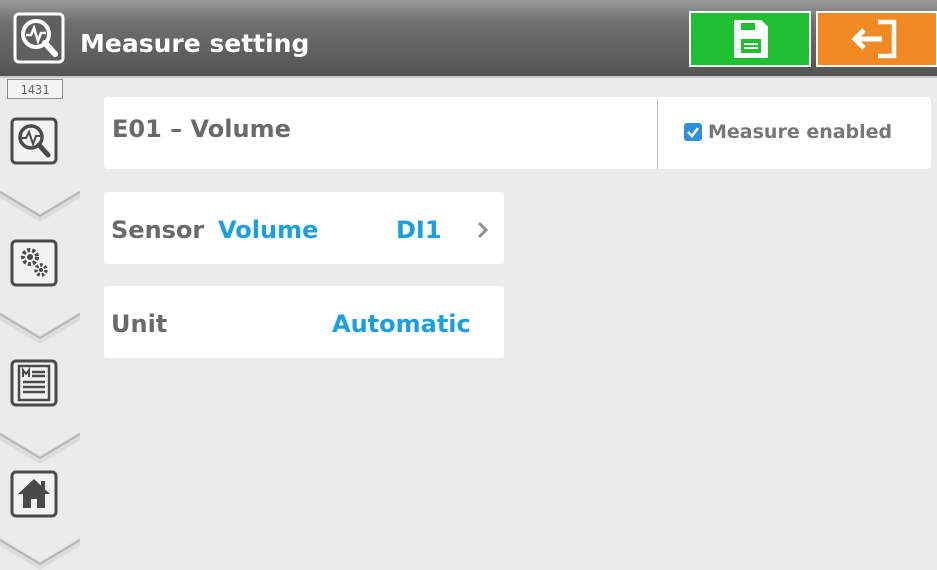 The height and width of the screenshot is (570, 937). What do you see at coordinates (483, 230) in the screenshot?
I see `chevron-right-icon` at bounding box center [483, 230].